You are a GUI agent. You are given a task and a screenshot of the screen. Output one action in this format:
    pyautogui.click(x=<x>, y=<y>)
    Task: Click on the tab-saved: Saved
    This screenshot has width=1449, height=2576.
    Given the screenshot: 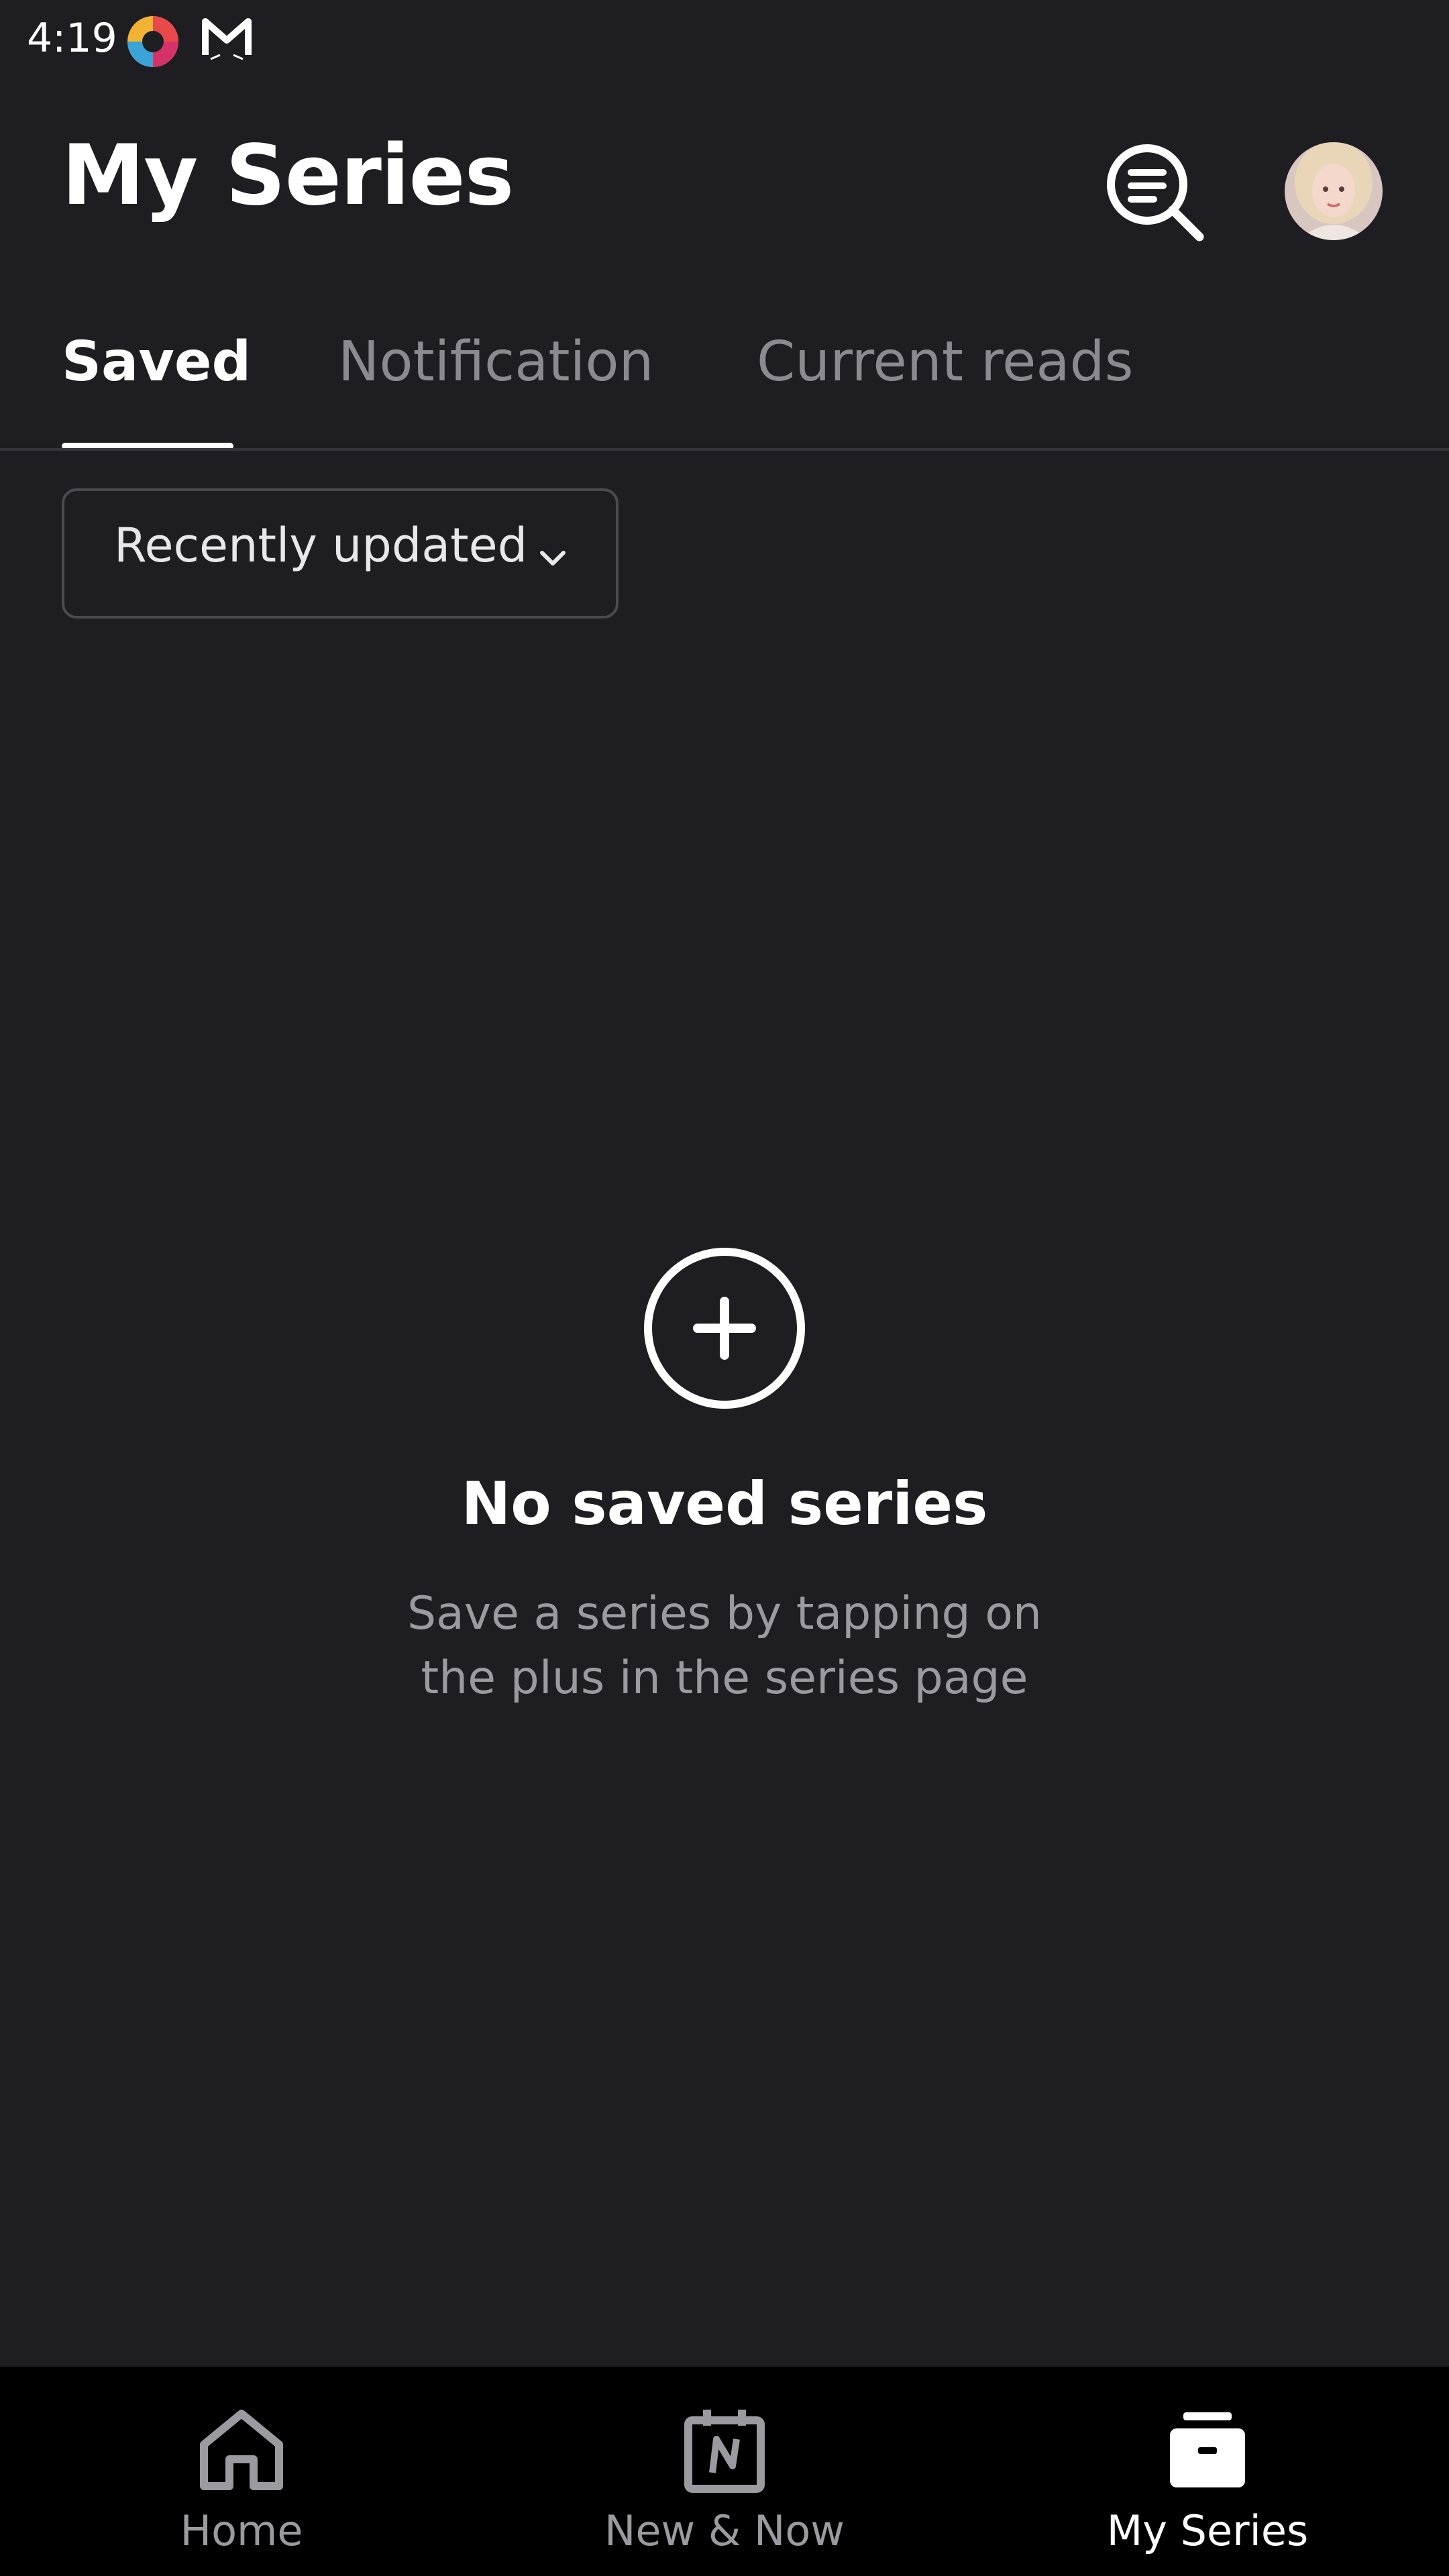 What is the action you would take?
    pyautogui.click(x=156, y=385)
    